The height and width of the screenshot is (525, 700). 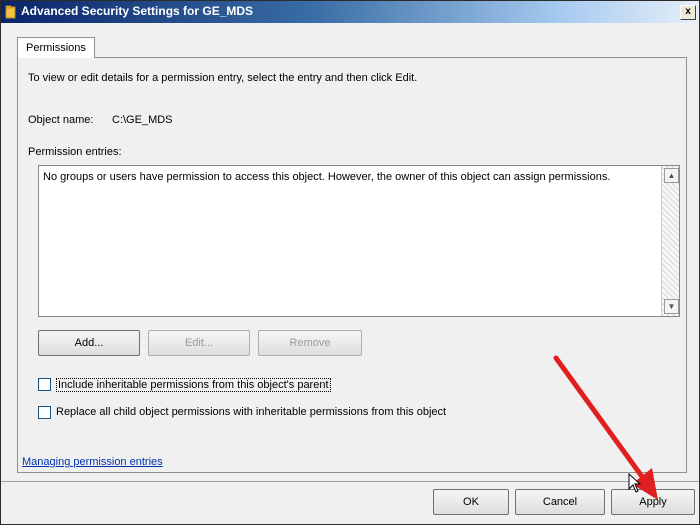 What do you see at coordinates (350, 12) in the screenshot?
I see `title-bar: Advanced Security Settings for GE_MDS x` at bounding box center [350, 12].